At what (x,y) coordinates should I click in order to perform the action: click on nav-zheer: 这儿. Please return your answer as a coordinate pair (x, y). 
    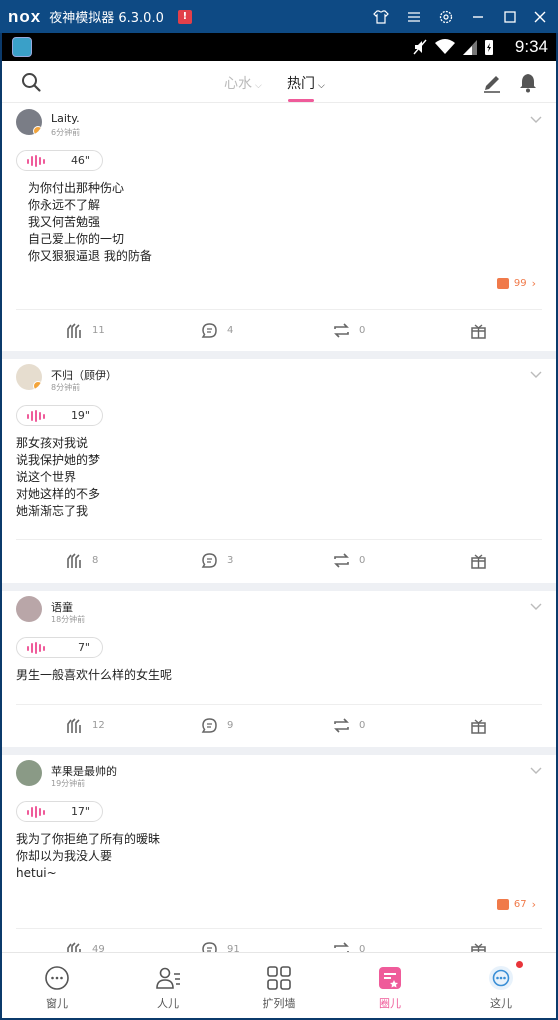
    Looking at the image, I should click on (501, 985).